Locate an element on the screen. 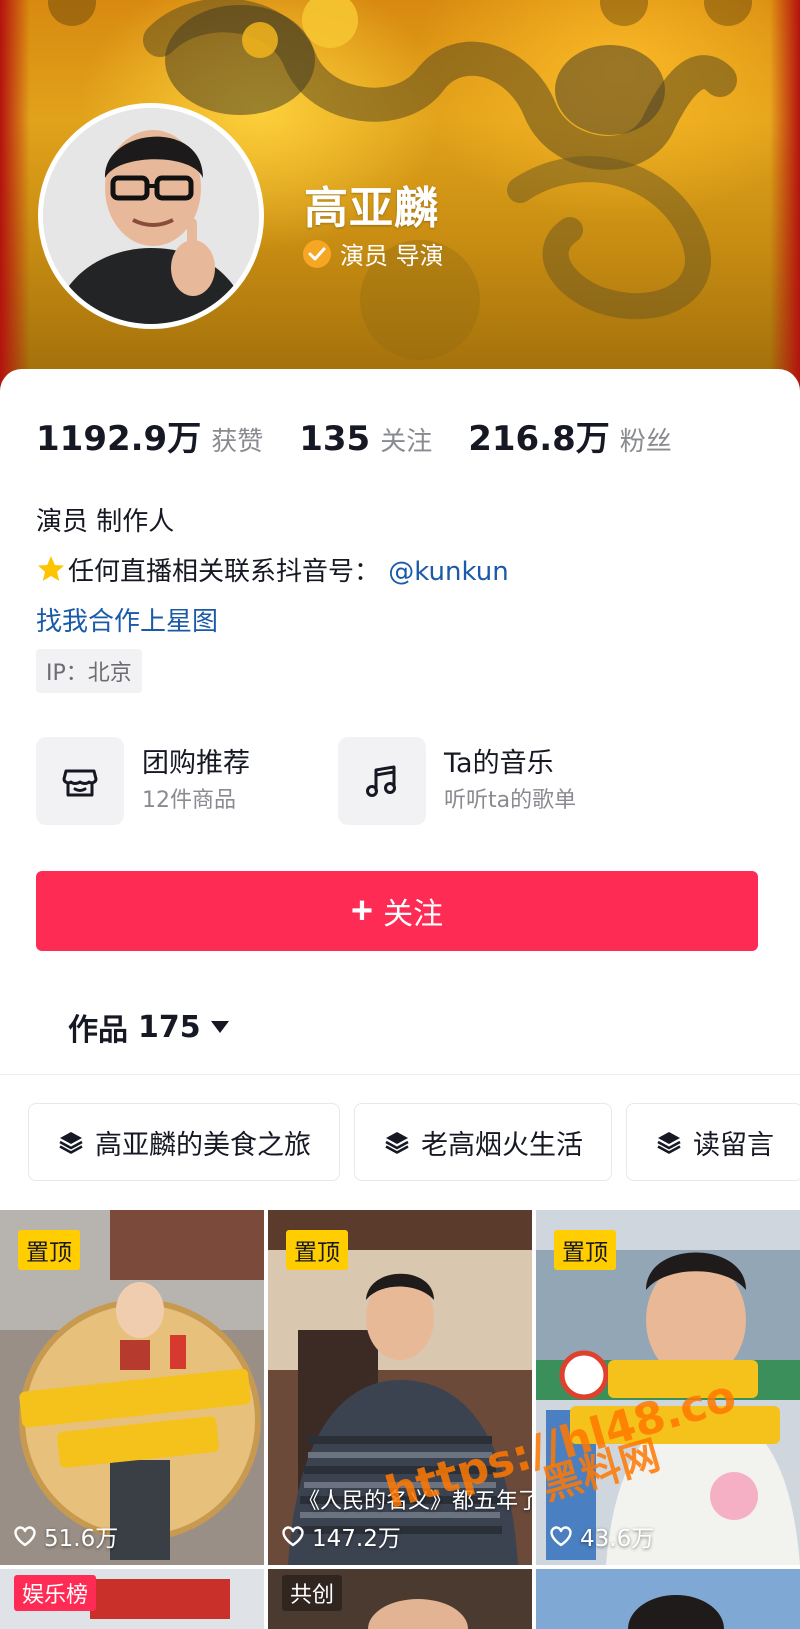 This screenshot has width=800, height=1629. like-count: 51.6万 is located at coordinates (65, 1536).